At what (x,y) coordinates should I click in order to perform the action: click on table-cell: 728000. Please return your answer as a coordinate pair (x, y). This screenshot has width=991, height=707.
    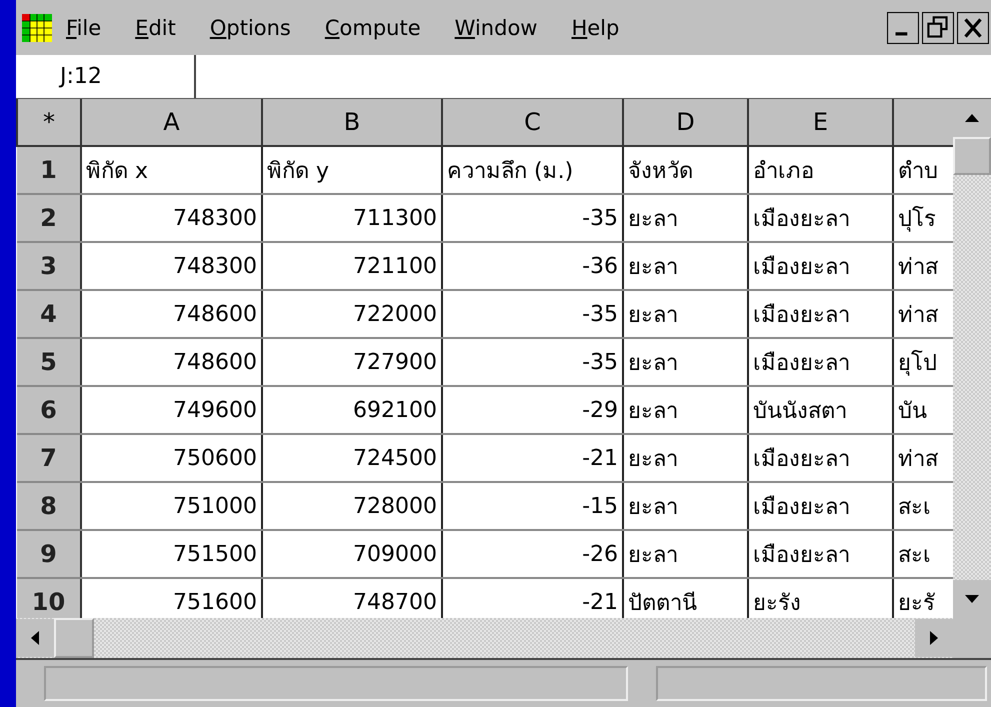
    Looking at the image, I should click on (352, 506).